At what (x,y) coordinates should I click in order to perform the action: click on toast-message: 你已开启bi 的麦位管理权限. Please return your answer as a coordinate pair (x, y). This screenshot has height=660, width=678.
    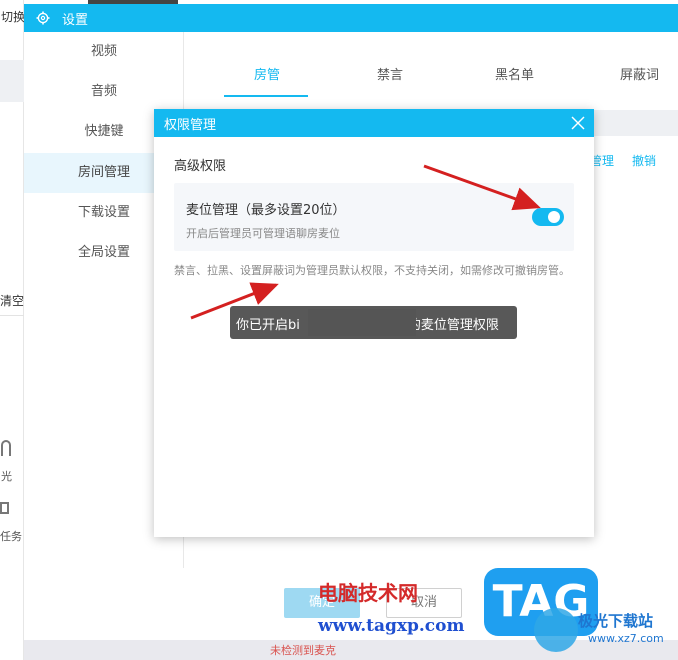
    Looking at the image, I should click on (373, 322).